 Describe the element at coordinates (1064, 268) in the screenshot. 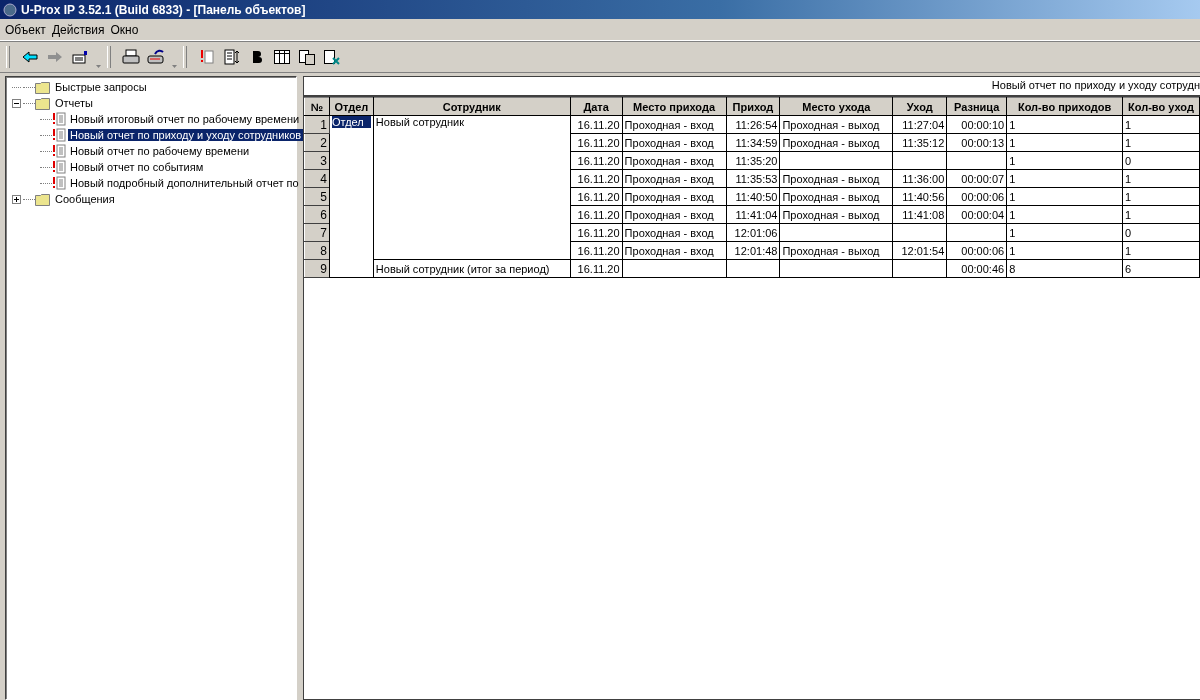

I see `table-cell: 8` at that location.